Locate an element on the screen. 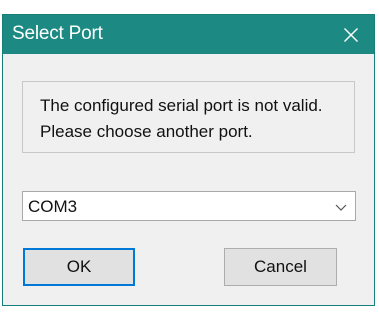  selected-port: COM3 is located at coordinates (53, 206).